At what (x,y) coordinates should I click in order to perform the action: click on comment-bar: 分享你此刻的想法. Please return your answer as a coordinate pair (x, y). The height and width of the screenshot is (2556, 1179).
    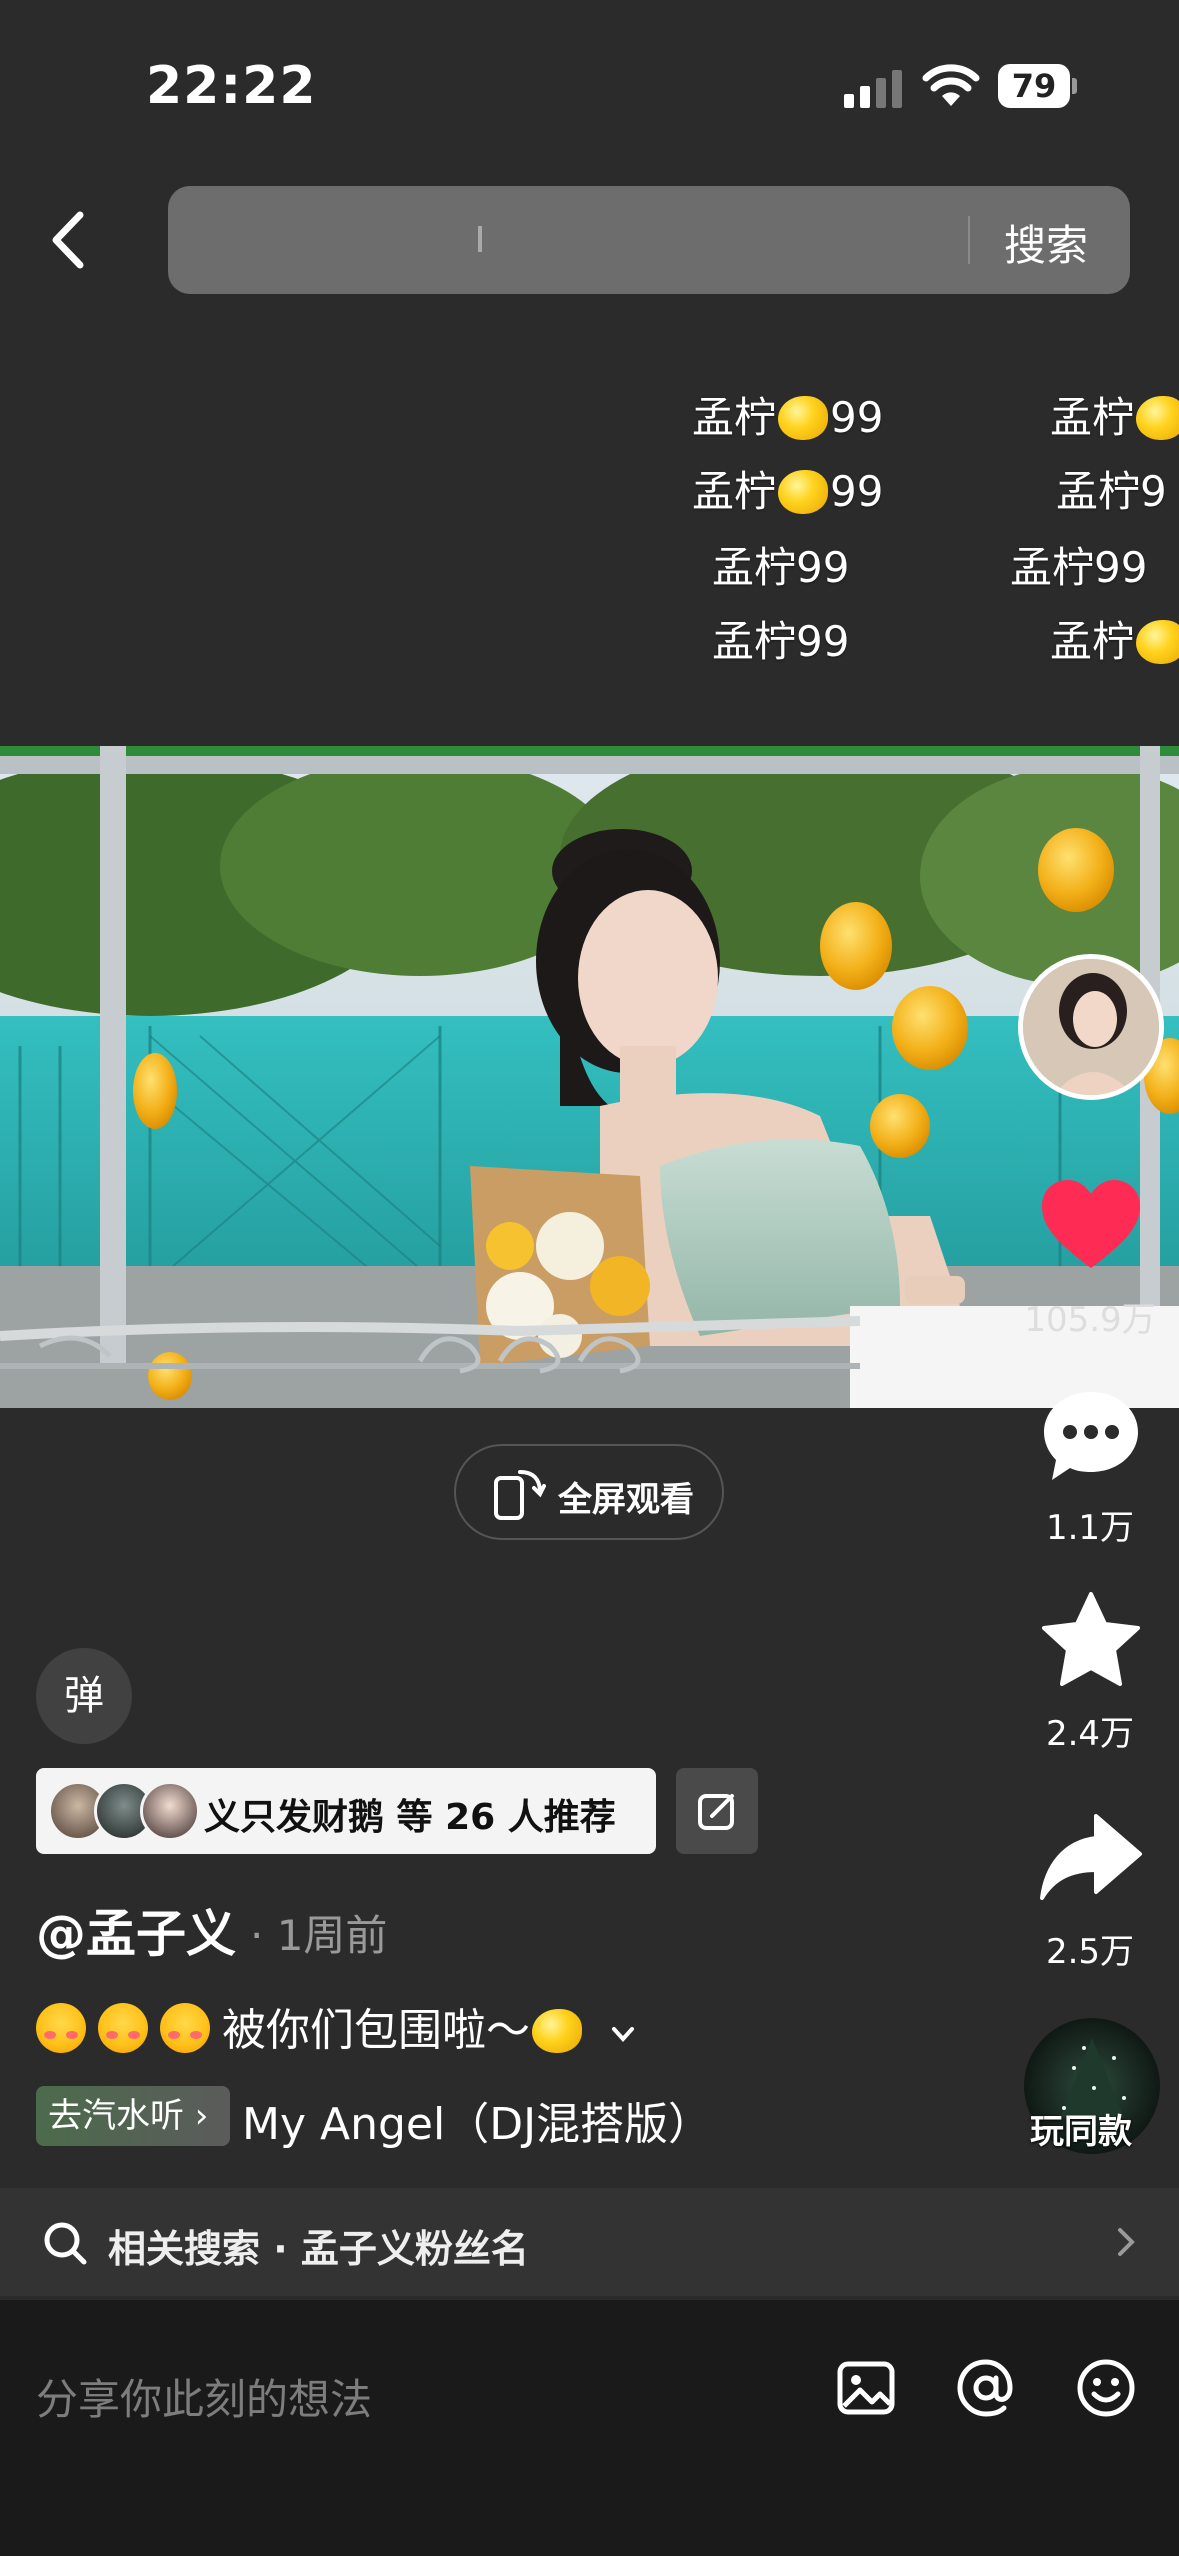
    Looking at the image, I should click on (589, 2428).